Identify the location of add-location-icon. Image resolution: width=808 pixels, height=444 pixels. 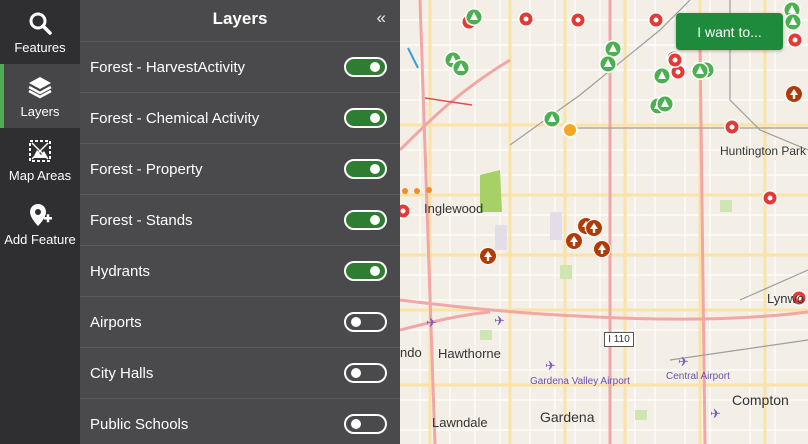
(41, 214).